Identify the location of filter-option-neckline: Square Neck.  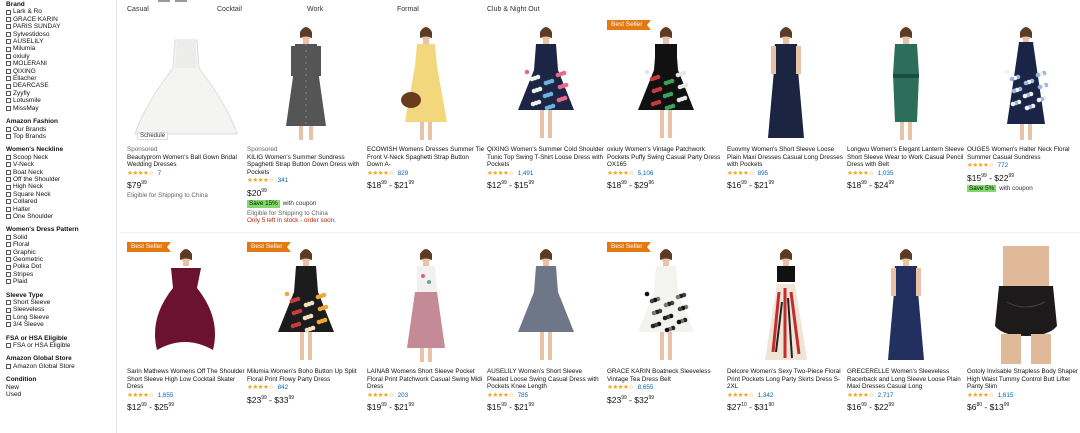
(60, 194).